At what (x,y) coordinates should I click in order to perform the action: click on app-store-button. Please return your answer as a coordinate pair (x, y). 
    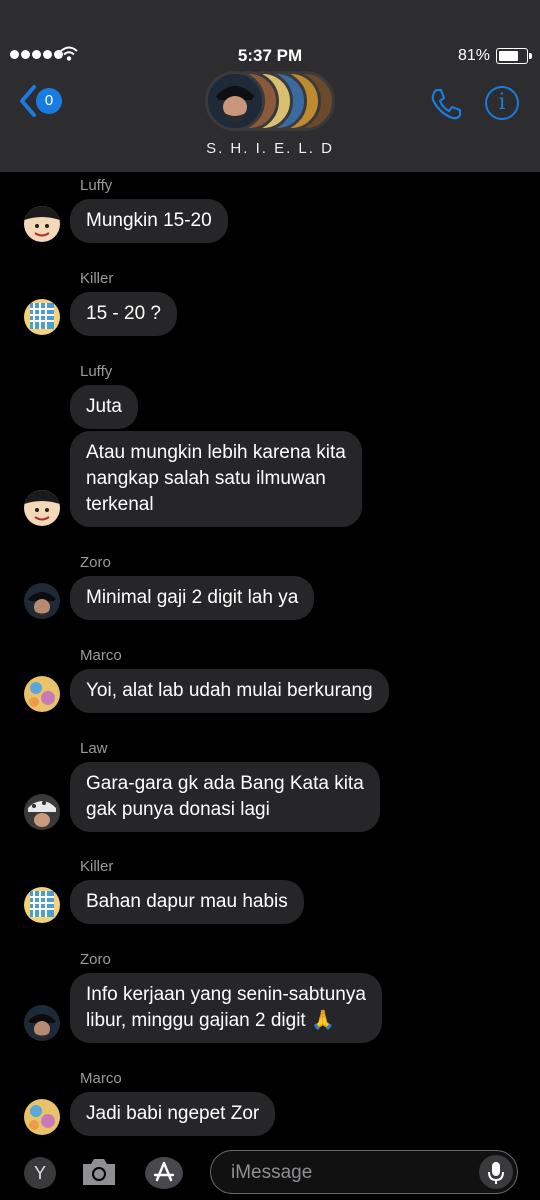
    Looking at the image, I should click on (164, 1173).